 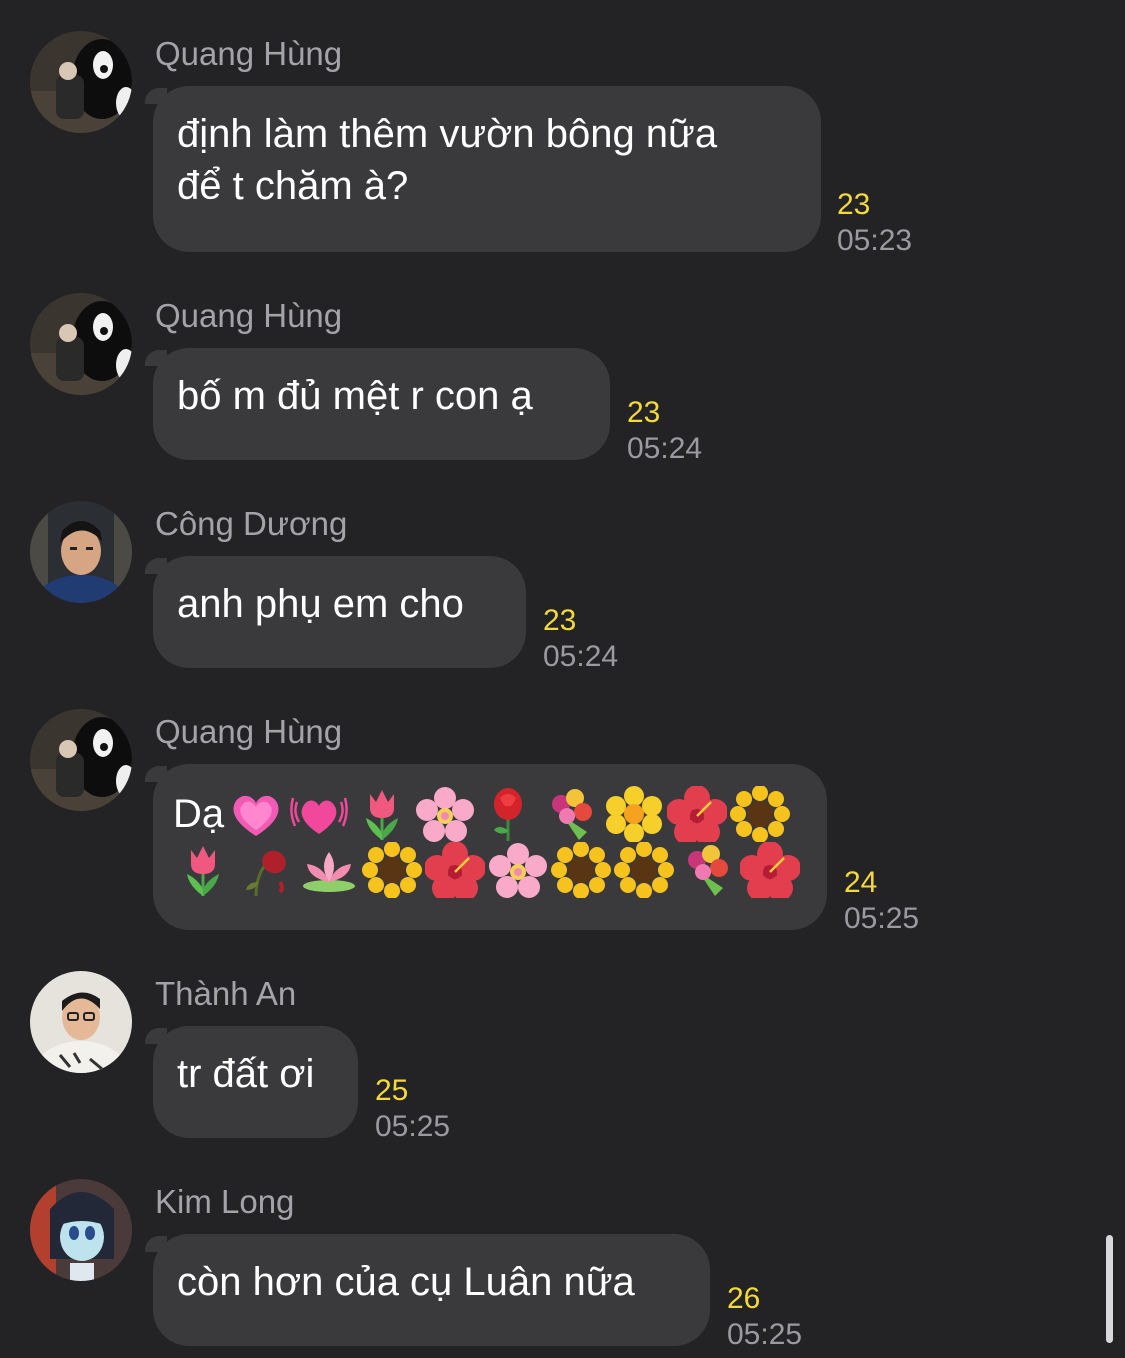 What do you see at coordinates (225, 1201) in the screenshot?
I see `sender-name: Kim Long` at bounding box center [225, 1201].